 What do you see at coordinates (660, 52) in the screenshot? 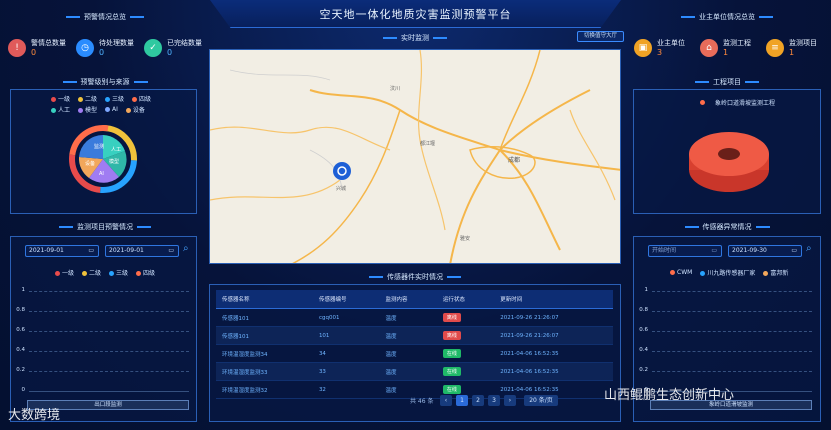
I see `stat-value: 3` at bounding box center [660, 52].